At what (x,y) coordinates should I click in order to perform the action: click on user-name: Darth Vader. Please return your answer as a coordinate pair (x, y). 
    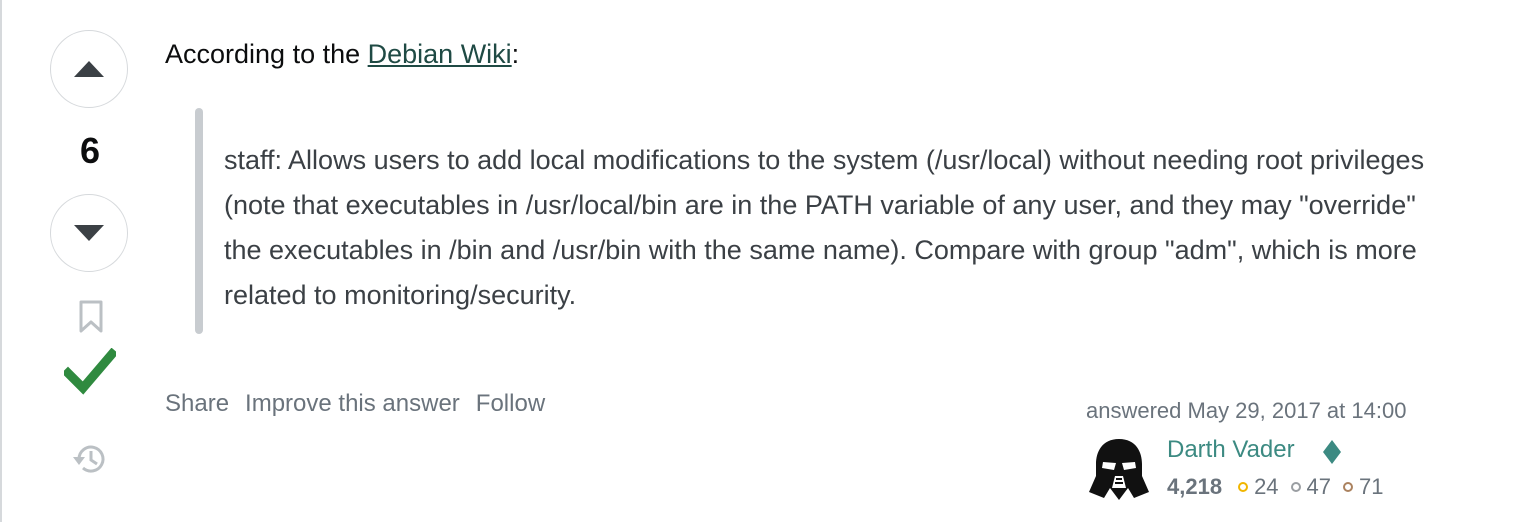
    Looking at the image, I should click on (1231, 450).